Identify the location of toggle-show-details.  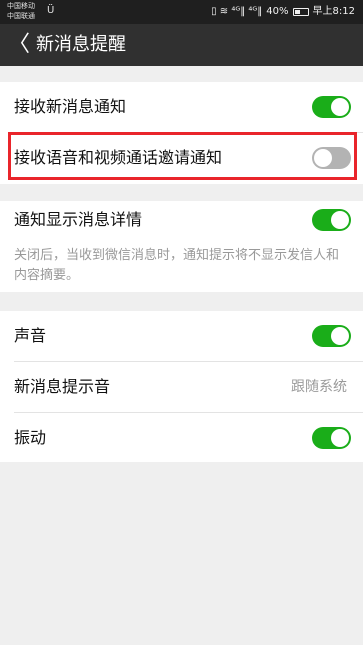
(331, 220).